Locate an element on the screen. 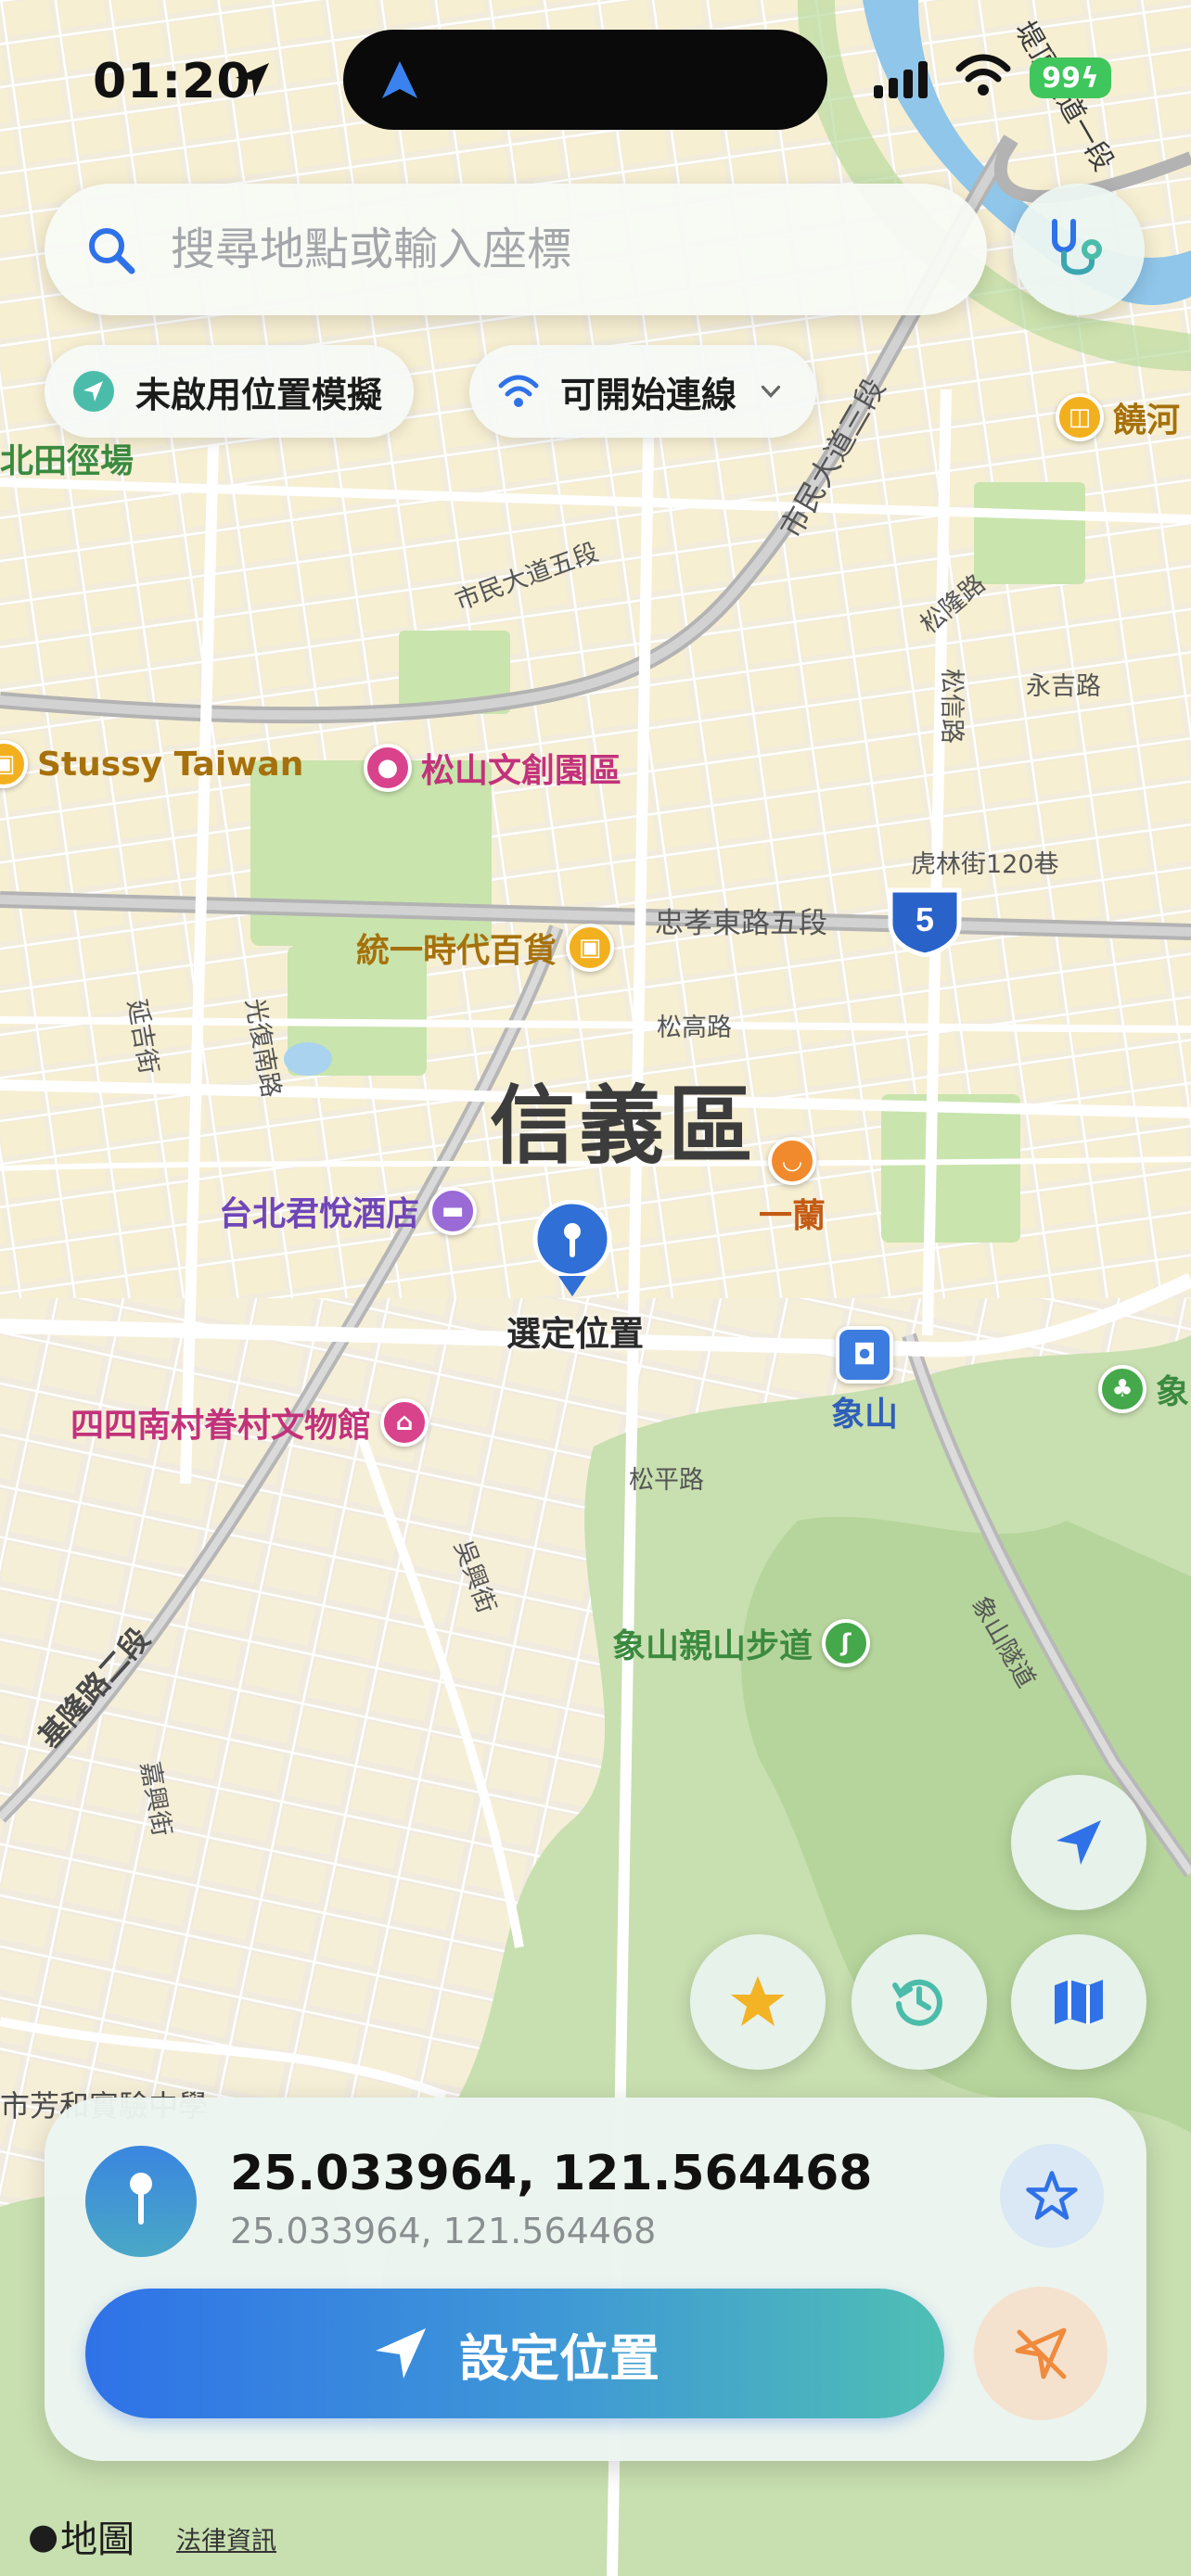 The image size is (1191, 2576). street-label: 永吉路 is located at coordinates (1063, 686).